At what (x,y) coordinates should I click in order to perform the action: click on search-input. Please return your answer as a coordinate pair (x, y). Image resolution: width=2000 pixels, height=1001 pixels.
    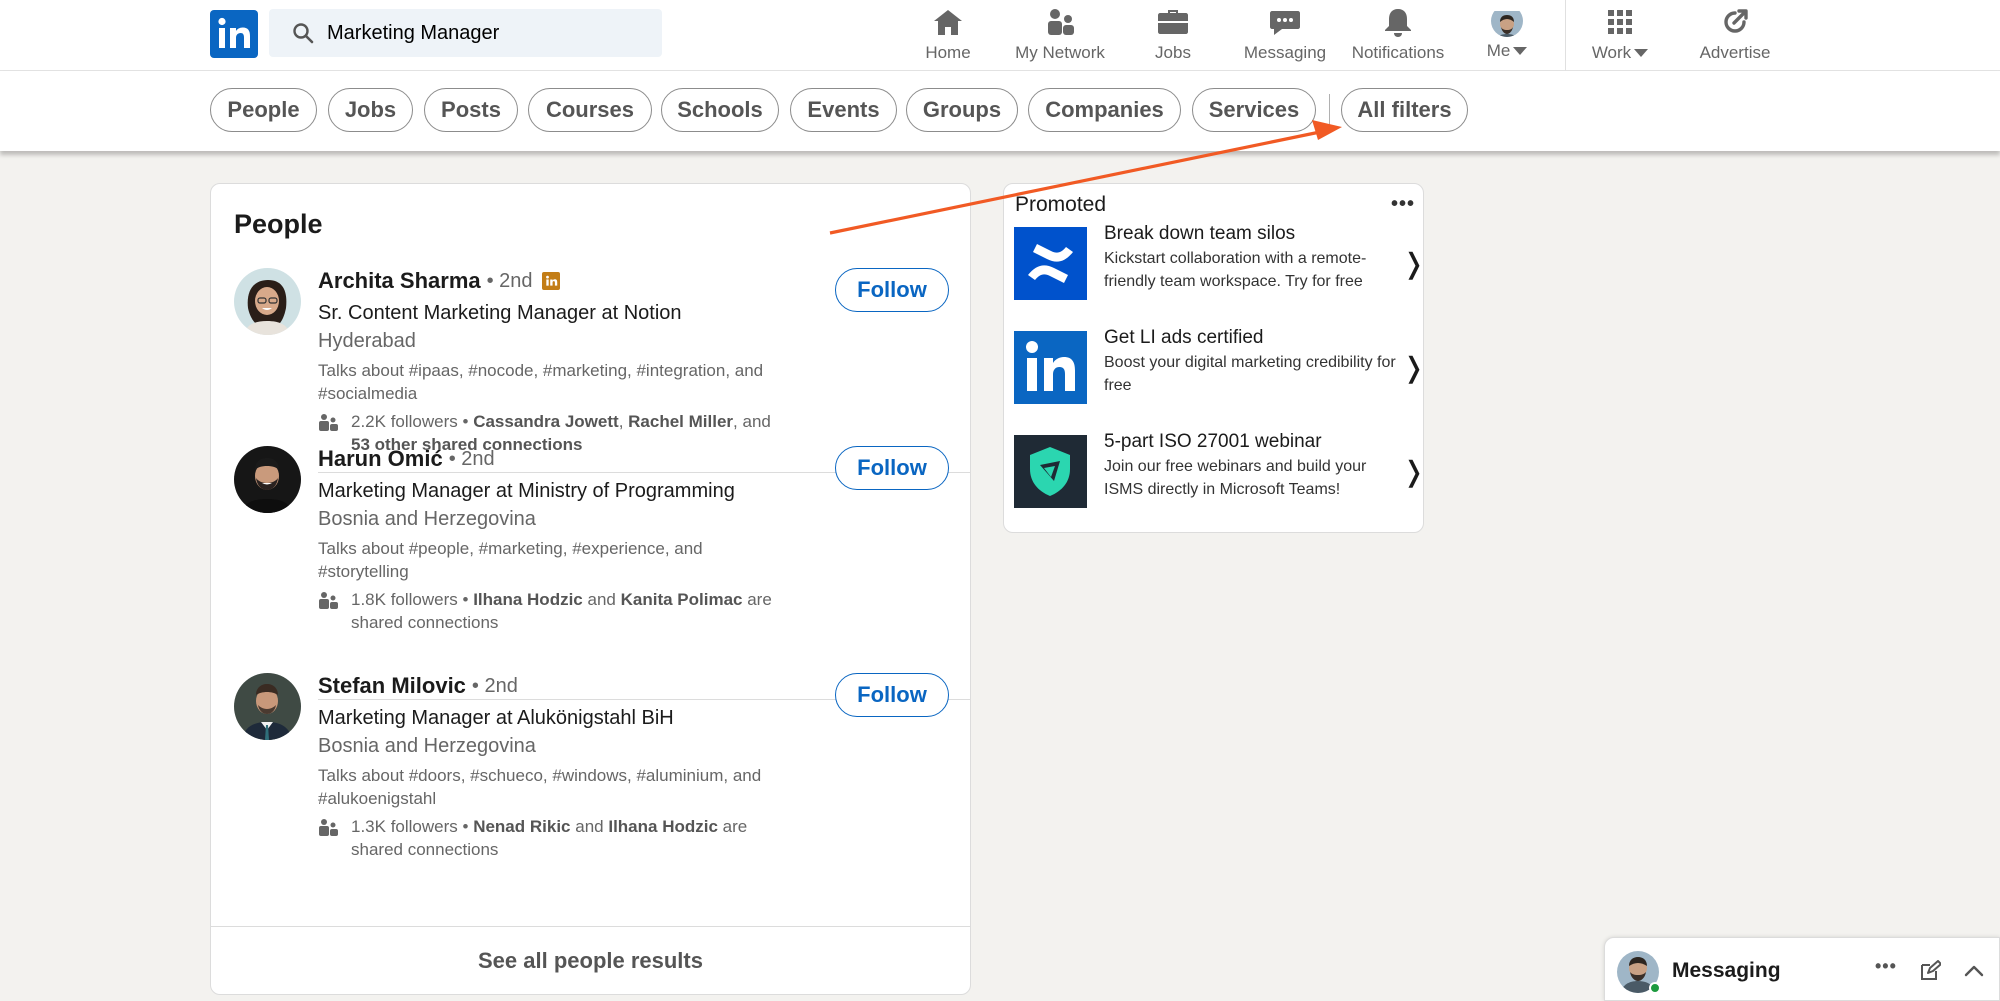
    Looking at the image, I should click on (487, 33).